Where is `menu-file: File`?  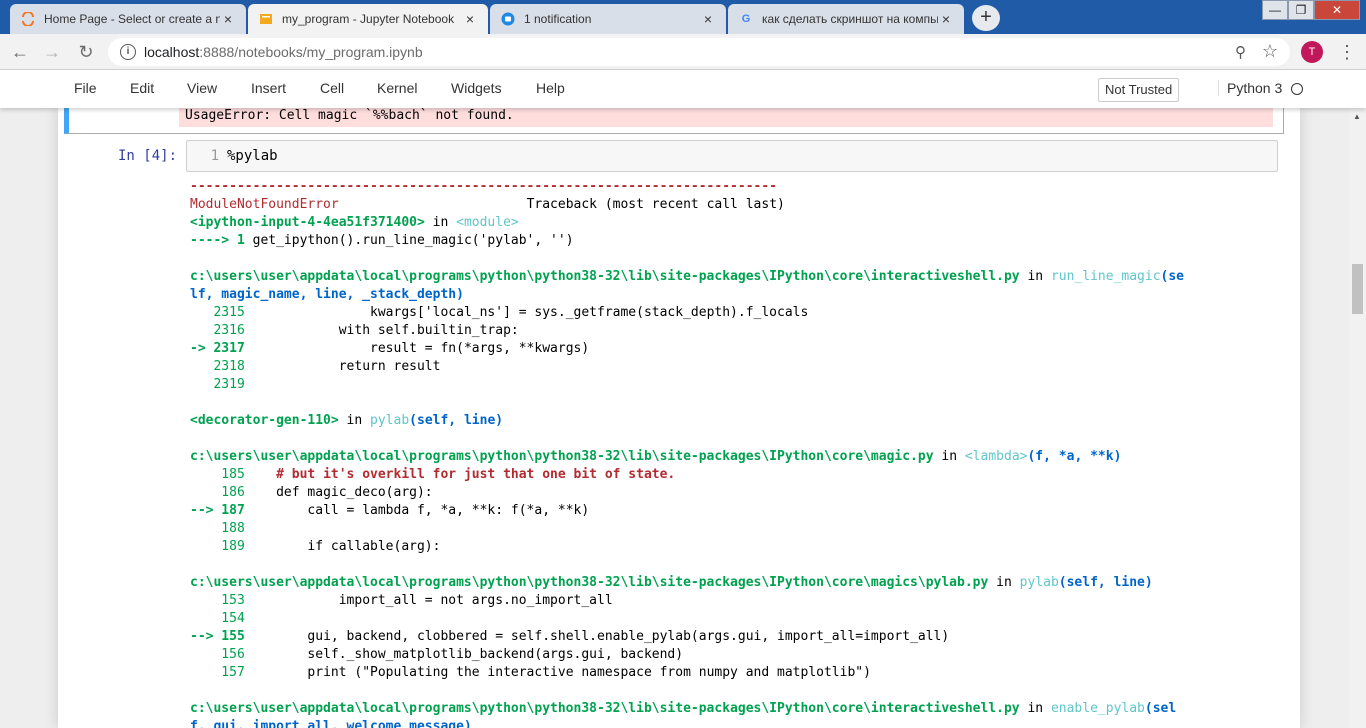 menu-file: File is located at coordinates (85, 88).